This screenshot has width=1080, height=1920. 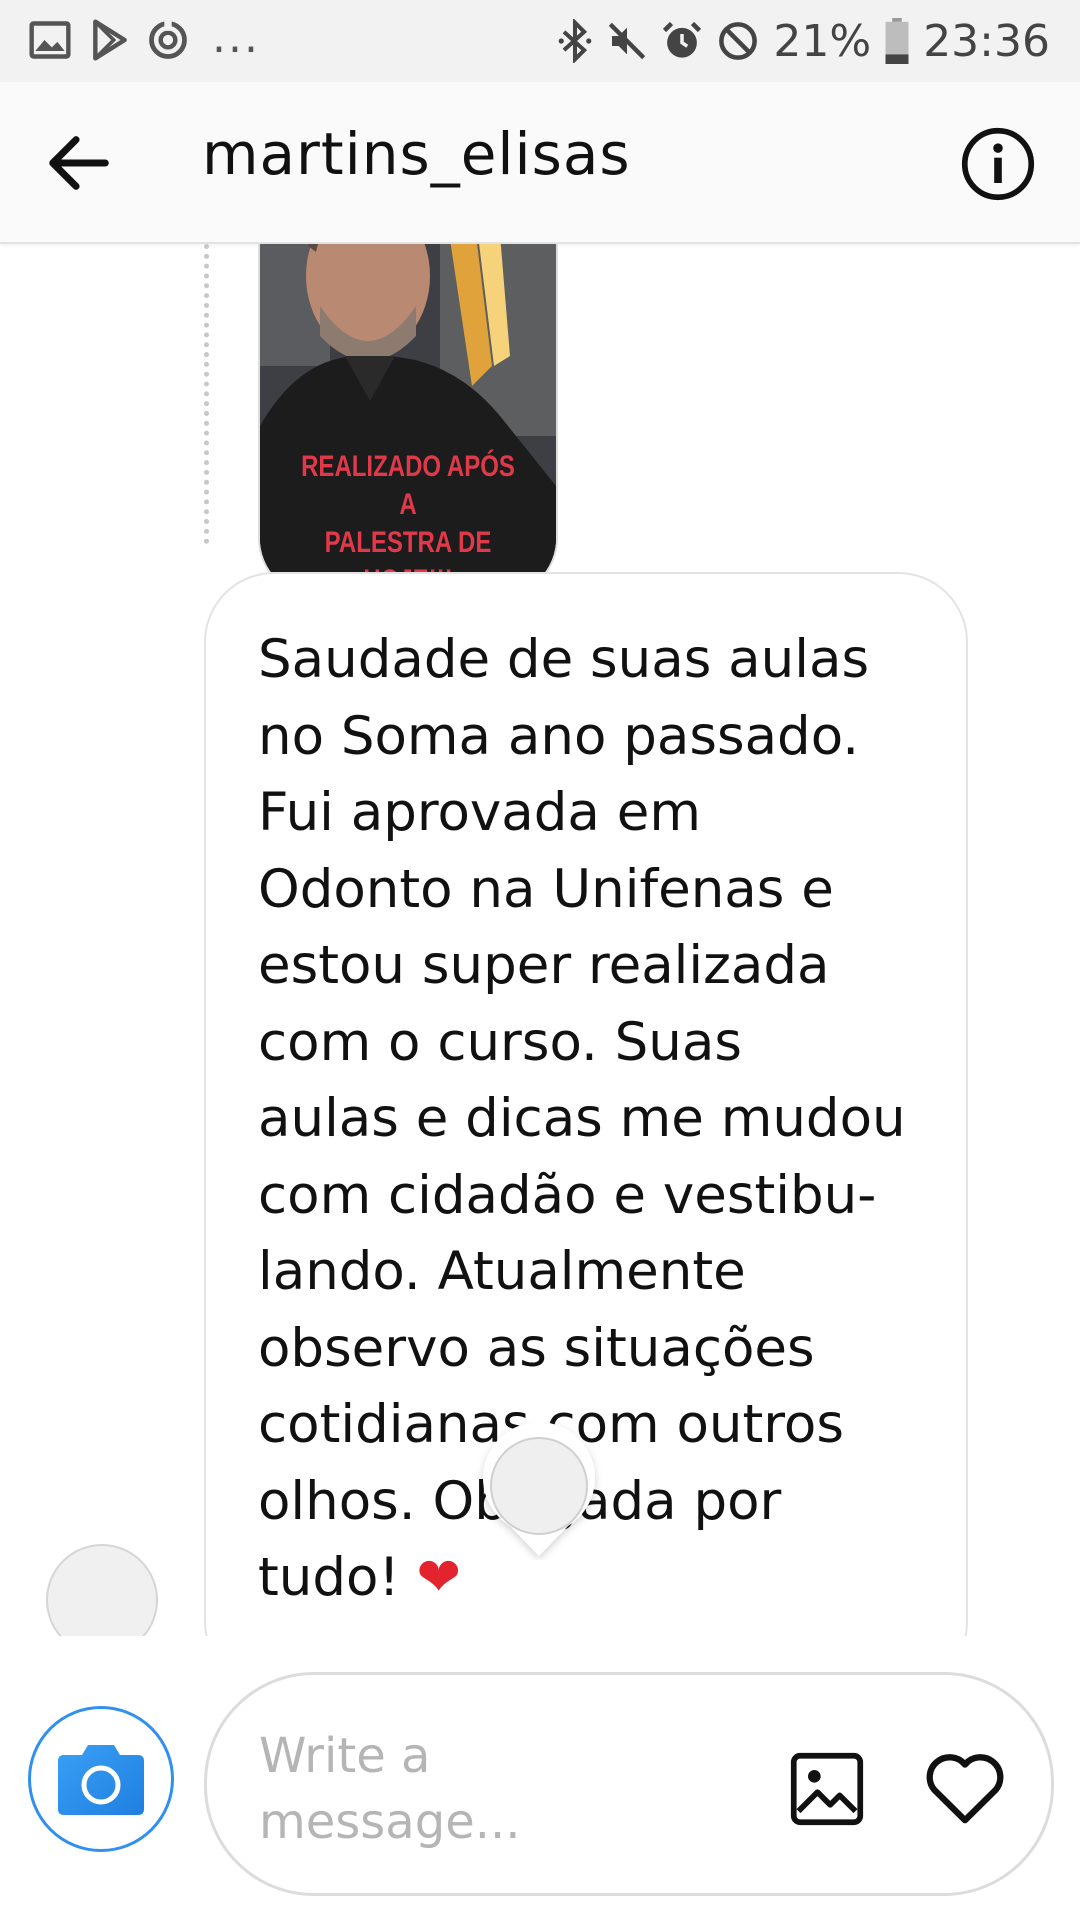 I want to click on status-right: 21% 23:36, so click(x=803, y=41).